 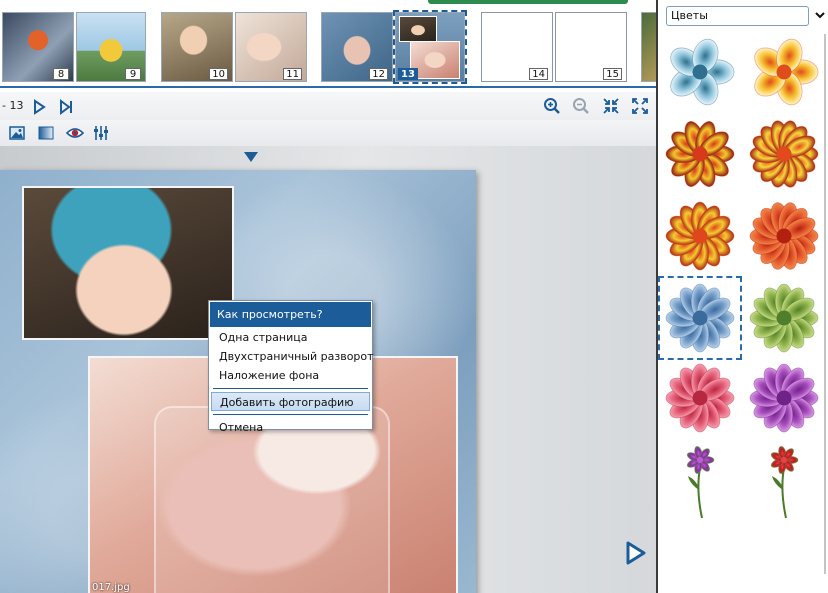 I want to click on red-flower-icon, so click(x=784, y=236).